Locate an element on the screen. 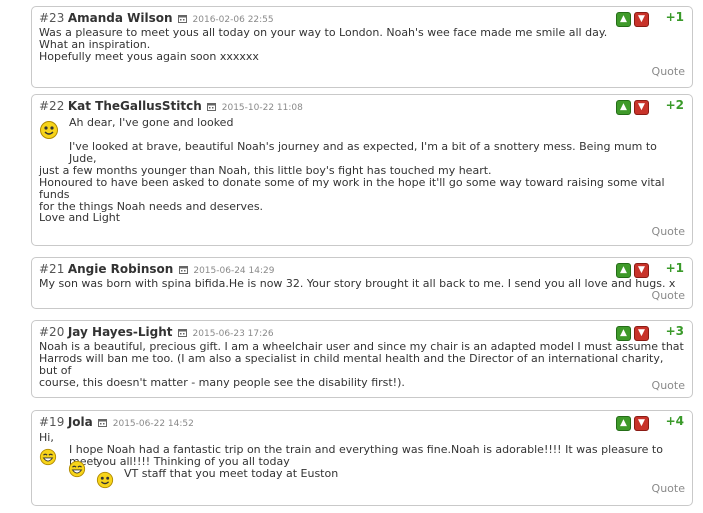 Image resolution: width=703 pixels, height=513 pixels. comment-line: VT staff that you meet today at Euston is located at coordinates (231, 473).